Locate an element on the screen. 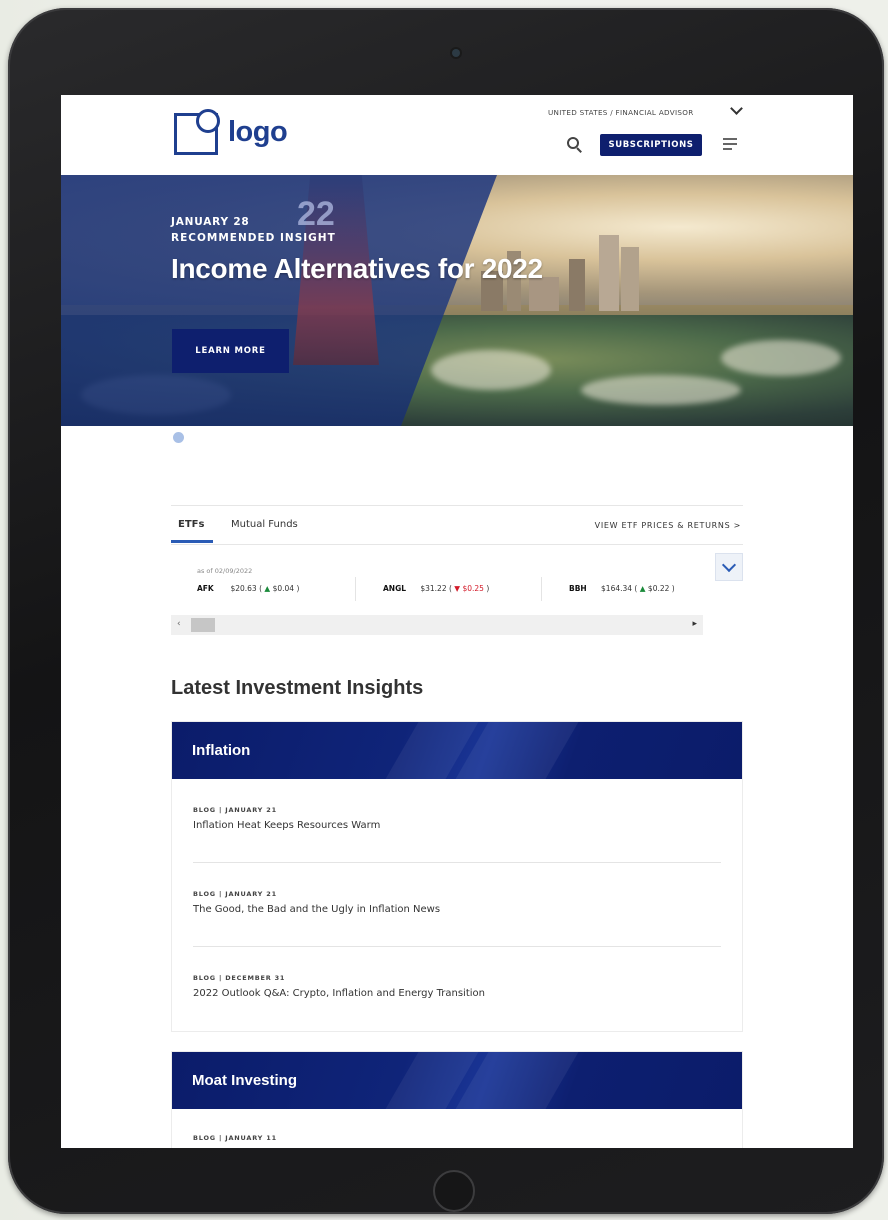  ticker-item: BBH $164.34 ( ▲ $0.22 ) is located at coordinates (622, 588).